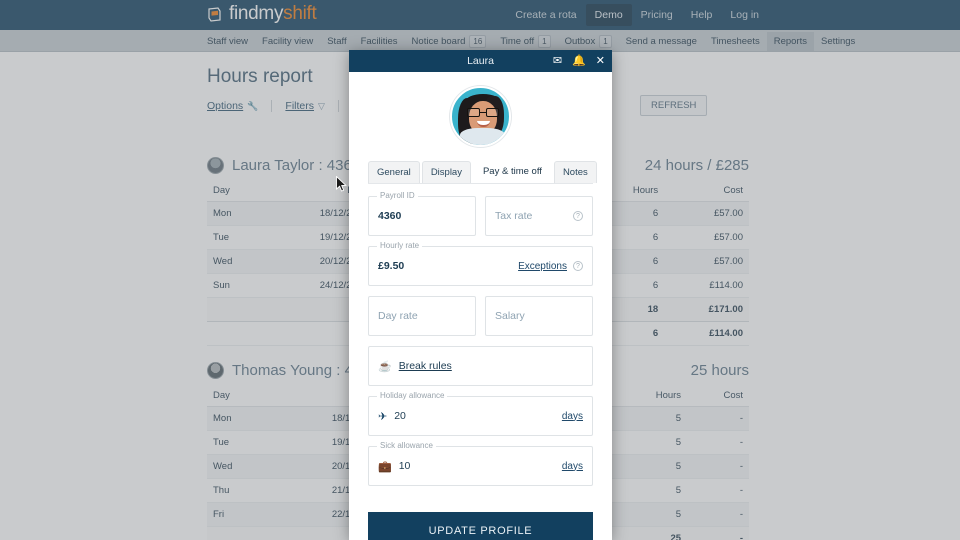 This screenshot has width=960, height=540. What do you see at coordinates (406, 446) in the screenshot?
I see `sick-allowance-label: Sick allowance` at bounding box center [406, 446].